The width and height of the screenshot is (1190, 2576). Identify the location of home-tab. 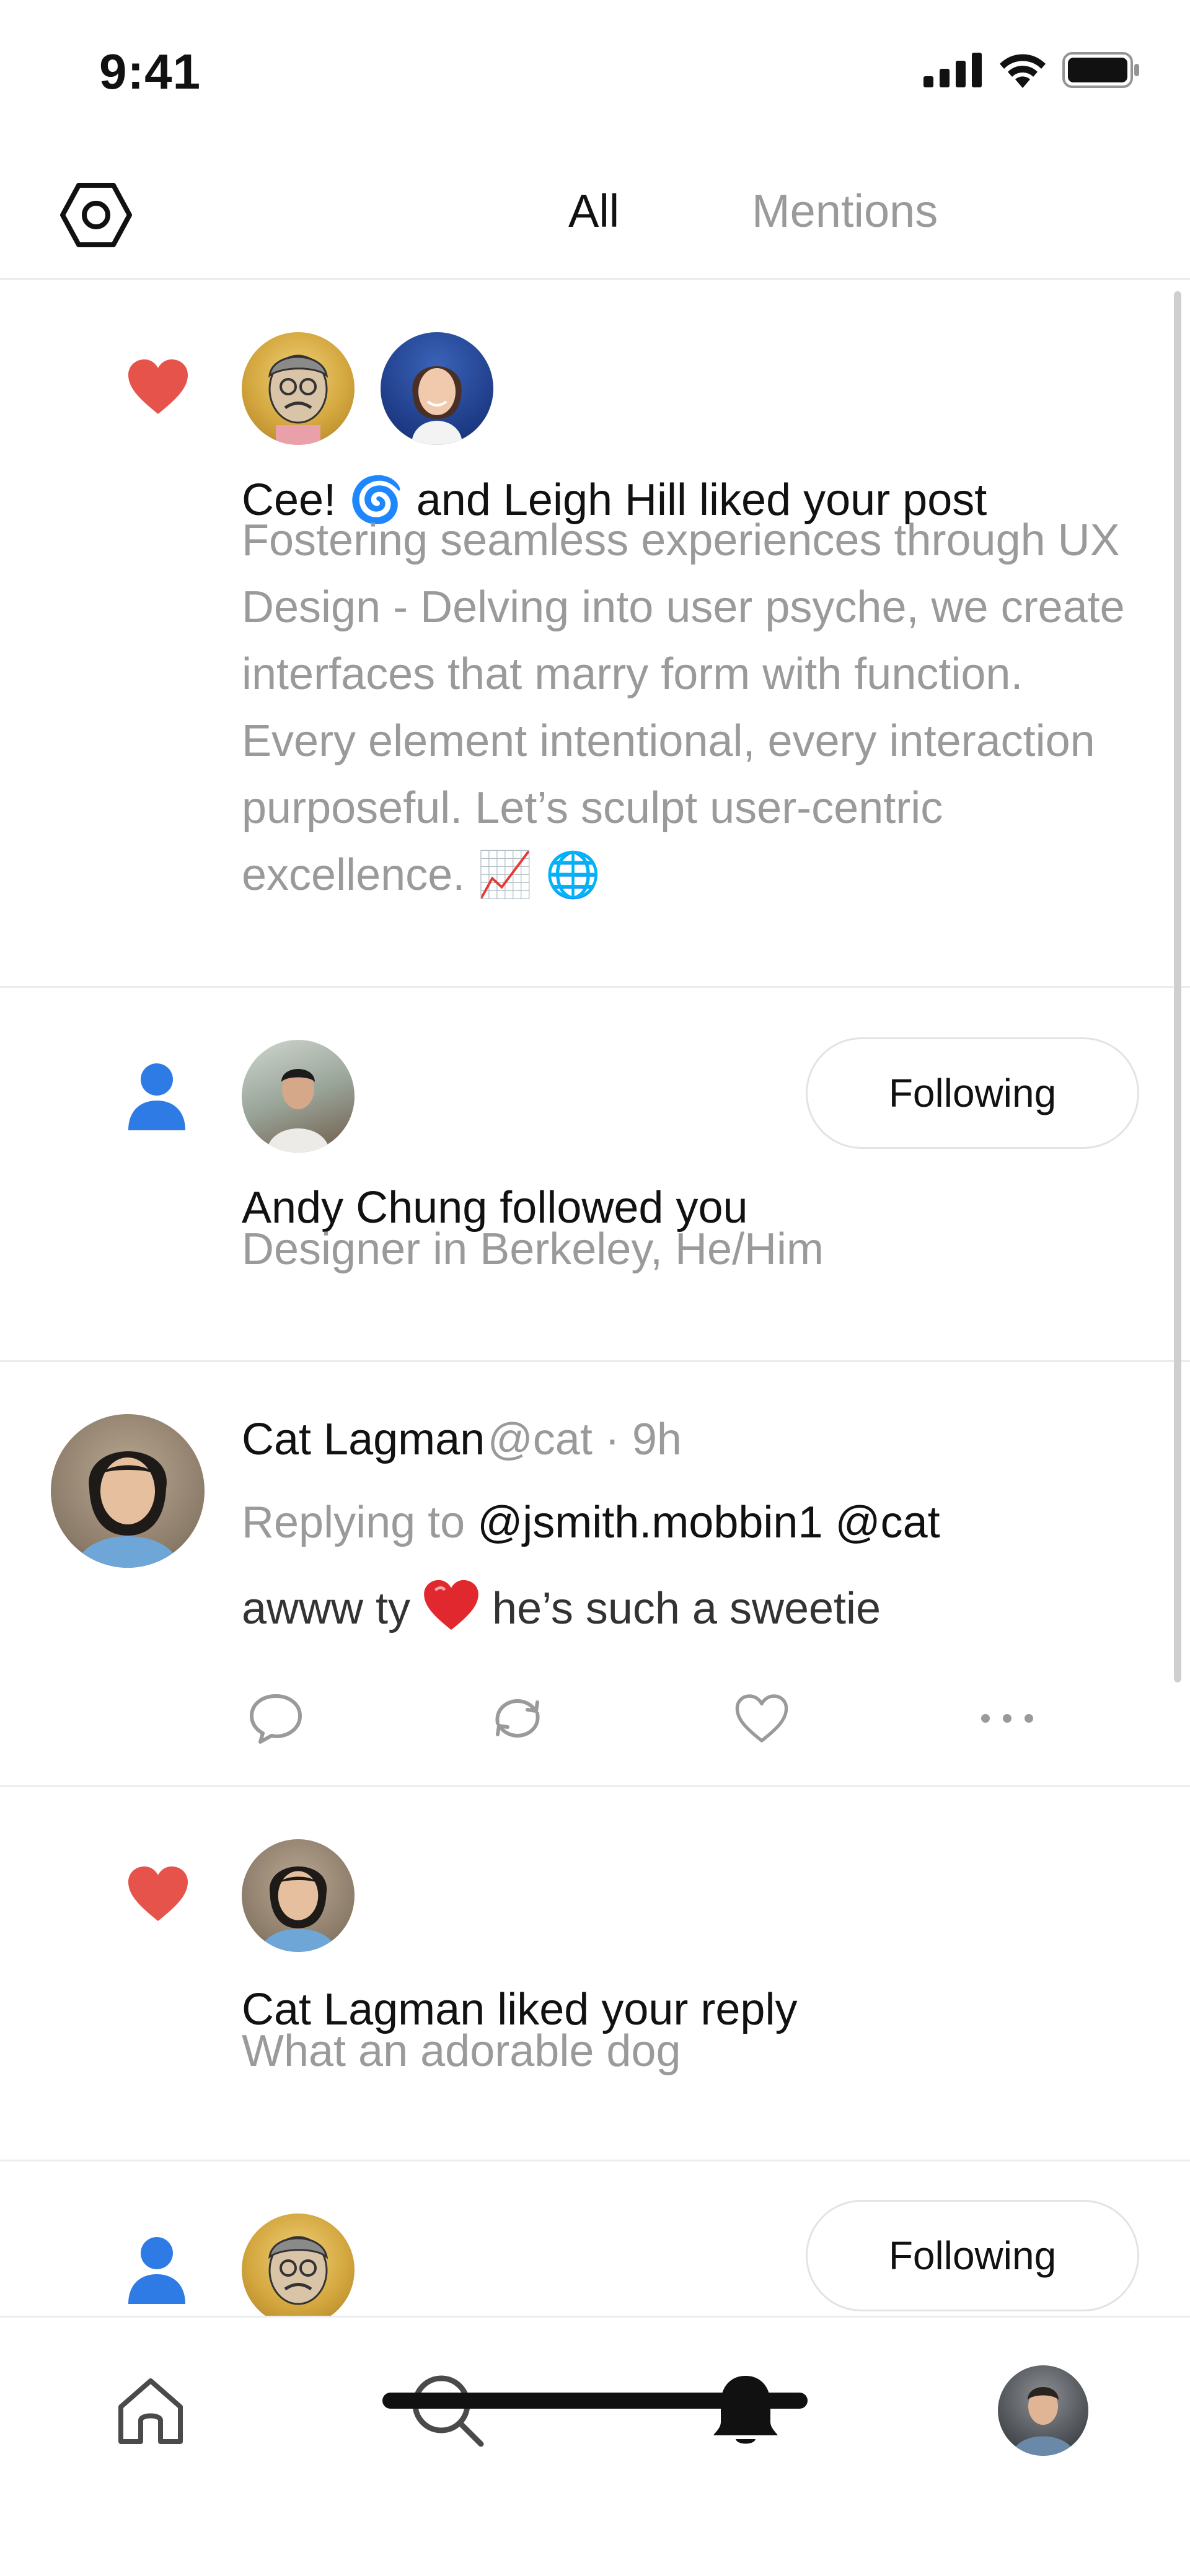
(150, 2410).